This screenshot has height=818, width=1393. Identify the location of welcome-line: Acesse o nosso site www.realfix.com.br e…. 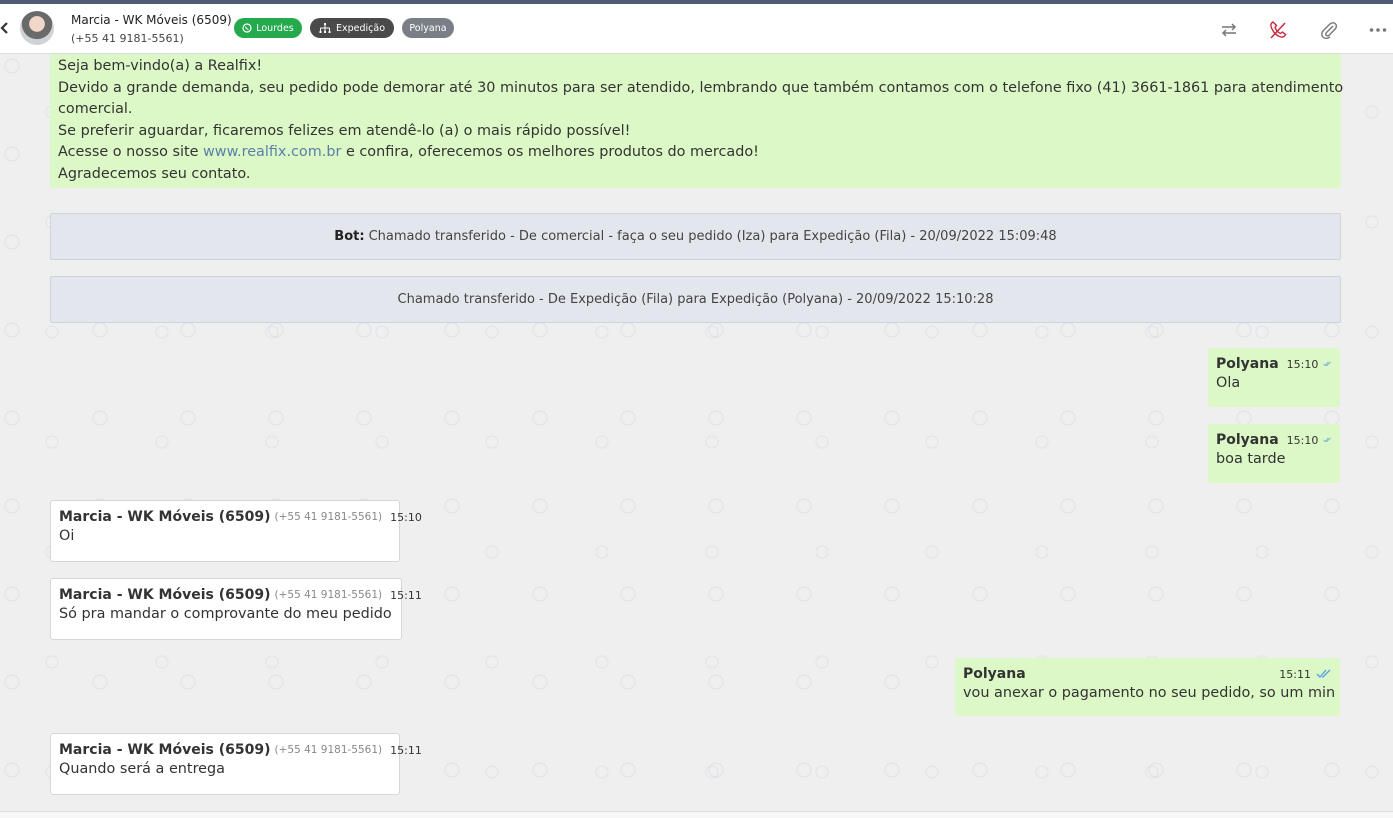
(695, 153).